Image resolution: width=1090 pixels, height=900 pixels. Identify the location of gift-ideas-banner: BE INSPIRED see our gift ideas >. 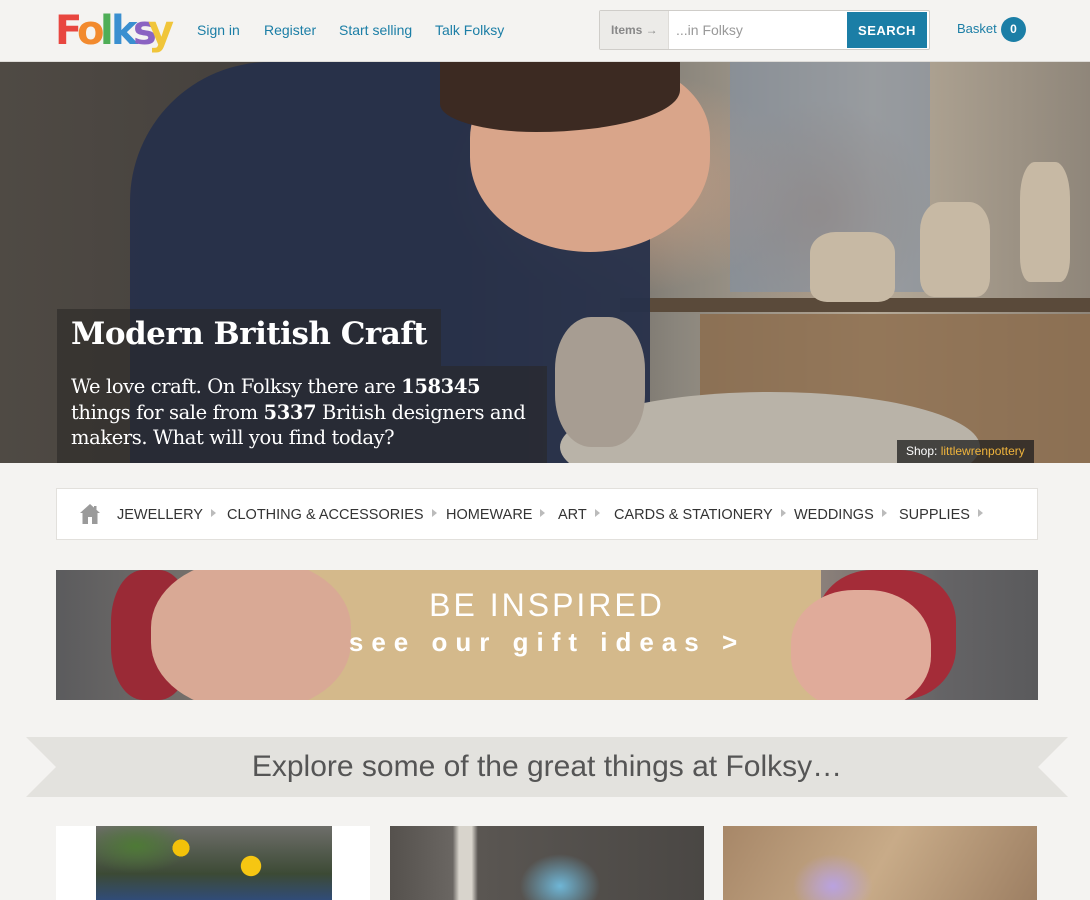
(547, 635).